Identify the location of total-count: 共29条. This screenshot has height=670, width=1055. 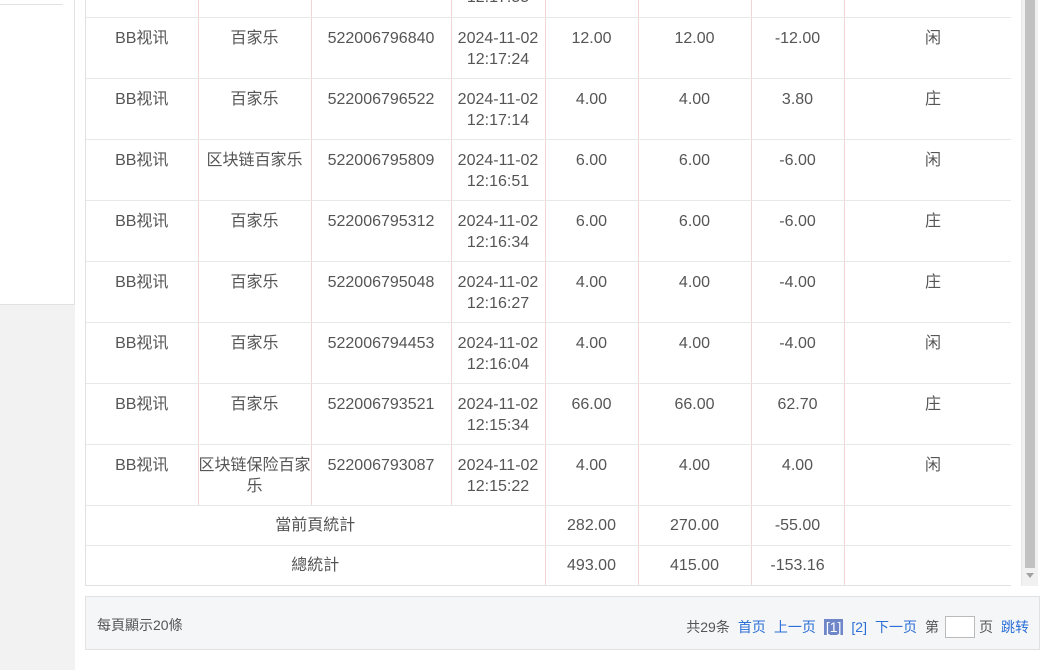
(708, 627).